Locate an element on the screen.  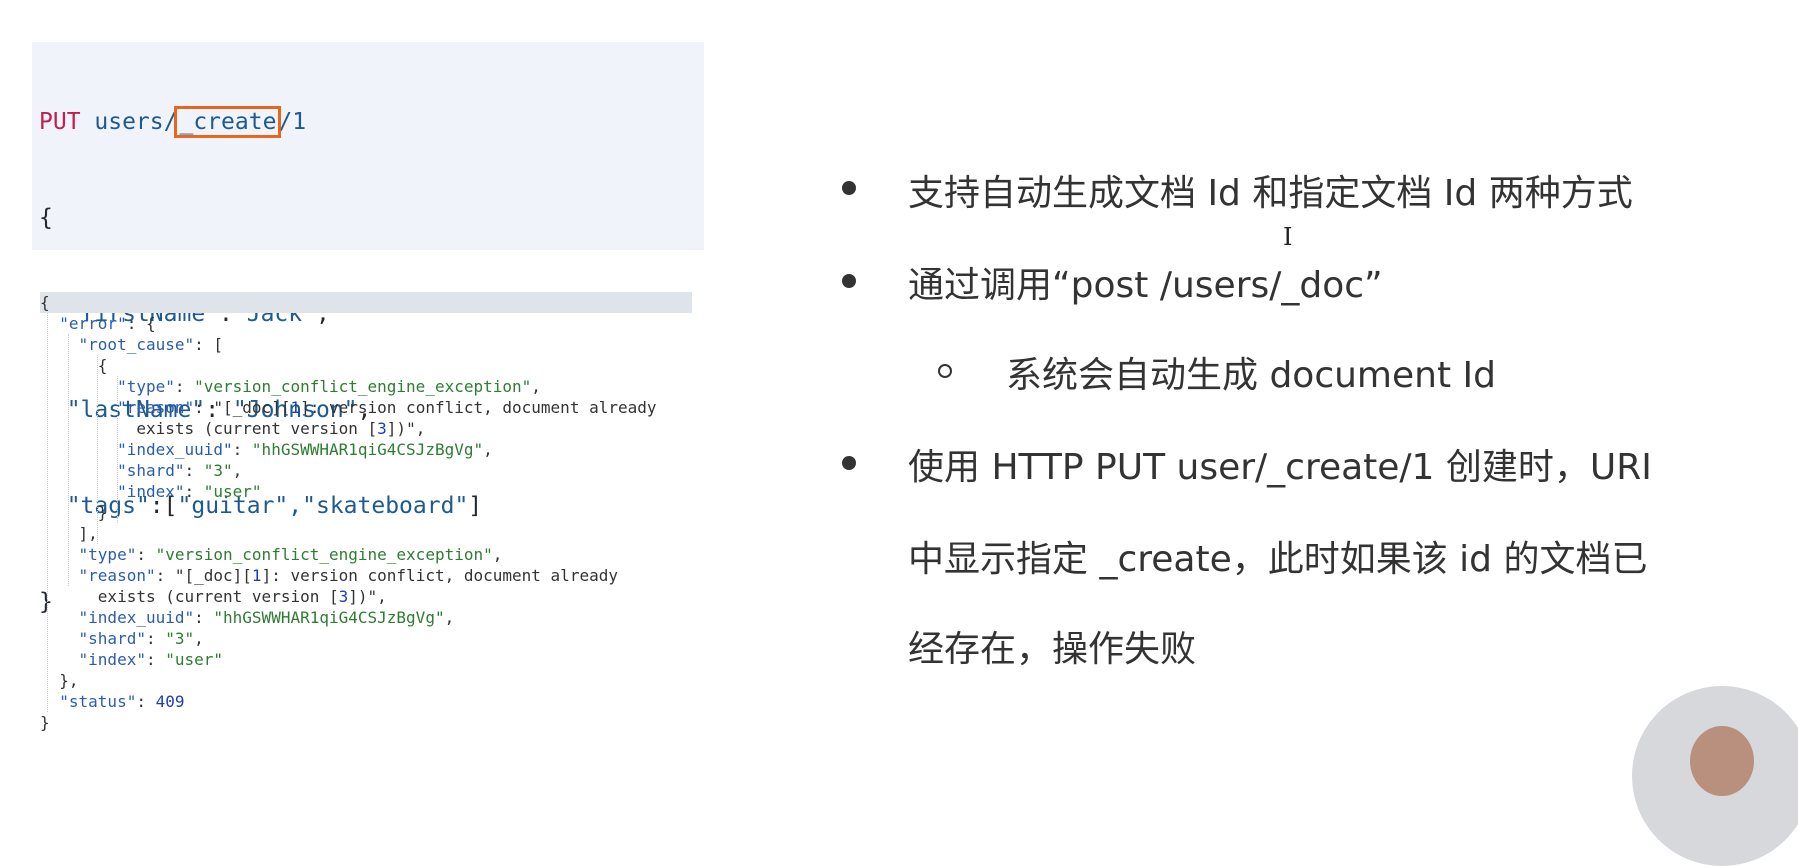
request-line: PUT users/_create/1 is located at coordinates (260, 122).